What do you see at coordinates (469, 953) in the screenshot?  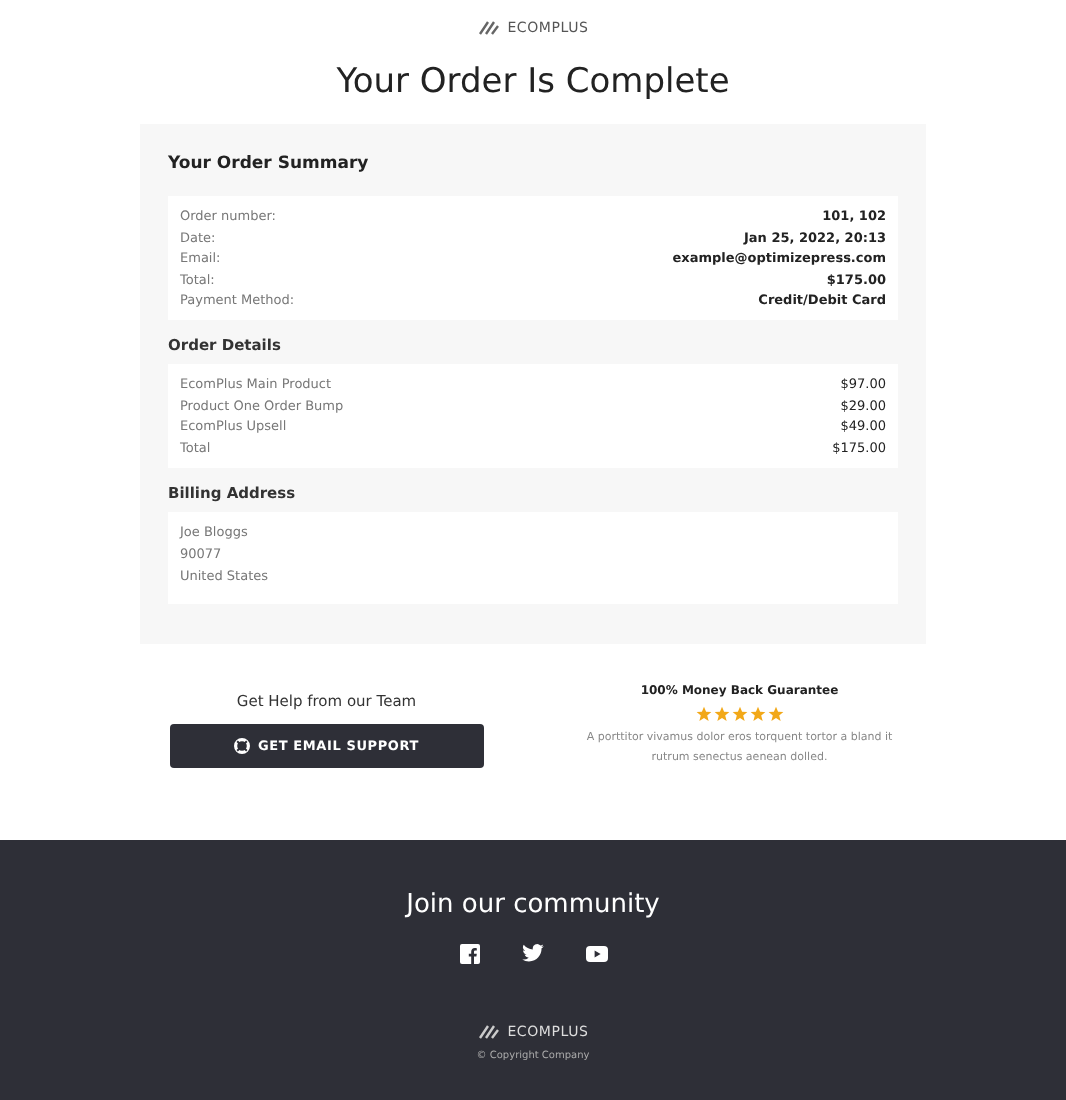 I see `facebook-icon` at bounding box center [469, 953].